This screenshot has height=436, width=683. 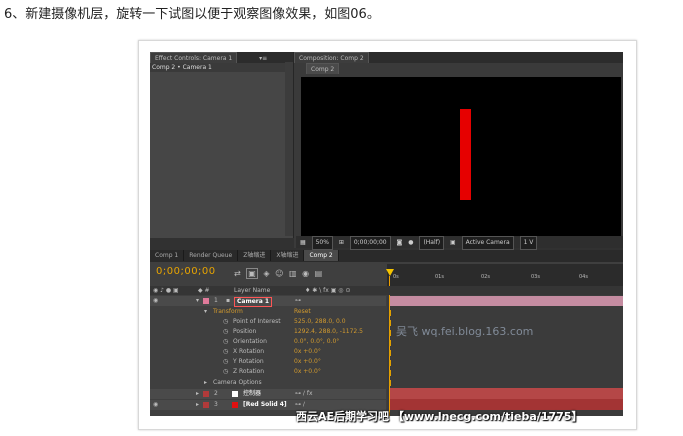 What do you see at coordinates (235, 404) in the screenshot?
I see `layer-source-color` at bounding box center [235, 404].